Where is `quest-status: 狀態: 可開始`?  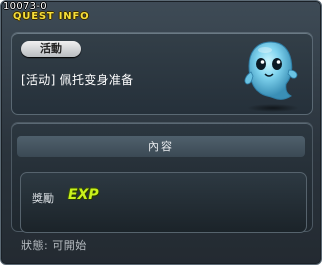
quest-status: 狀態: 可開始 is located at coordinates (54, 245).